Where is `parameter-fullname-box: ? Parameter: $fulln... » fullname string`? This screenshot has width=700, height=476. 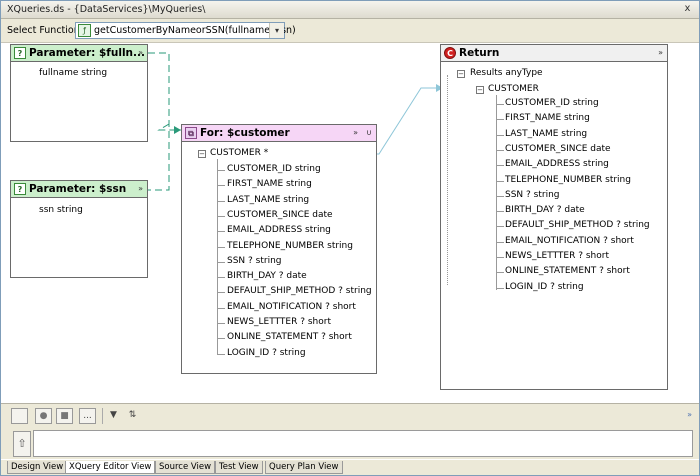
parameter-fullname-box: ? Parameter: $fulln... » fullname string is located at coordinates (79, 93).